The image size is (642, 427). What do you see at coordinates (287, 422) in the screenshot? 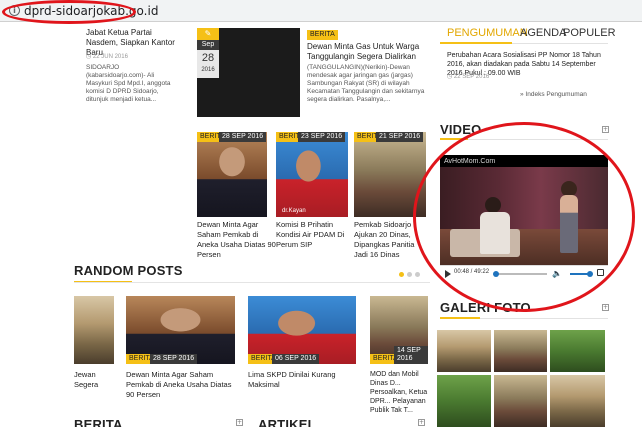
I see `artikel-heading: ARTIKEL` at bounding box center [287, 422].